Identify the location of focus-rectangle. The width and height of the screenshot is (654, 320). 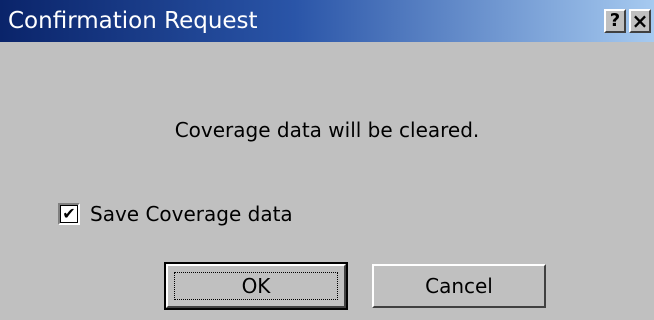
(256, 286).